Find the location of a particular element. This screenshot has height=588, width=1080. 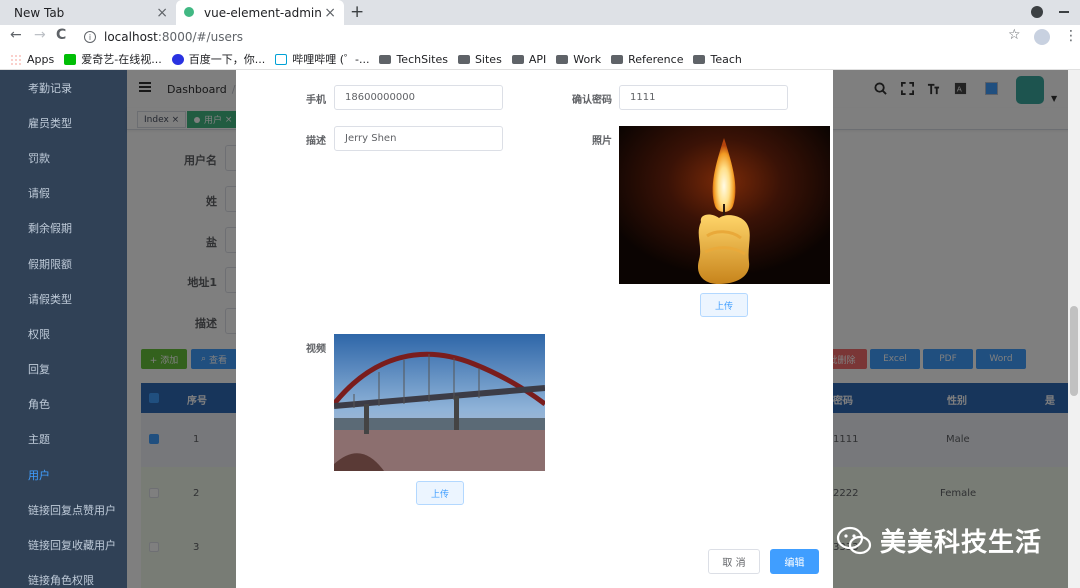

media-control-icon is located at coordinates (1037, 12).